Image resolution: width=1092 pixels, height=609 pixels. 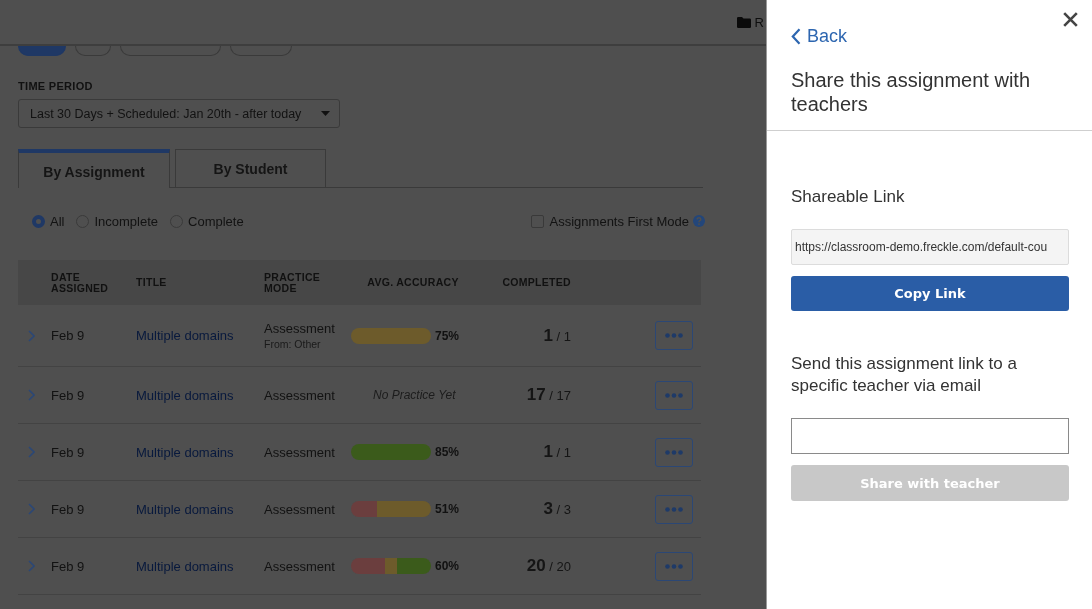 I want to click on accuracy-percent: 75%, so click(x=447, y=335).